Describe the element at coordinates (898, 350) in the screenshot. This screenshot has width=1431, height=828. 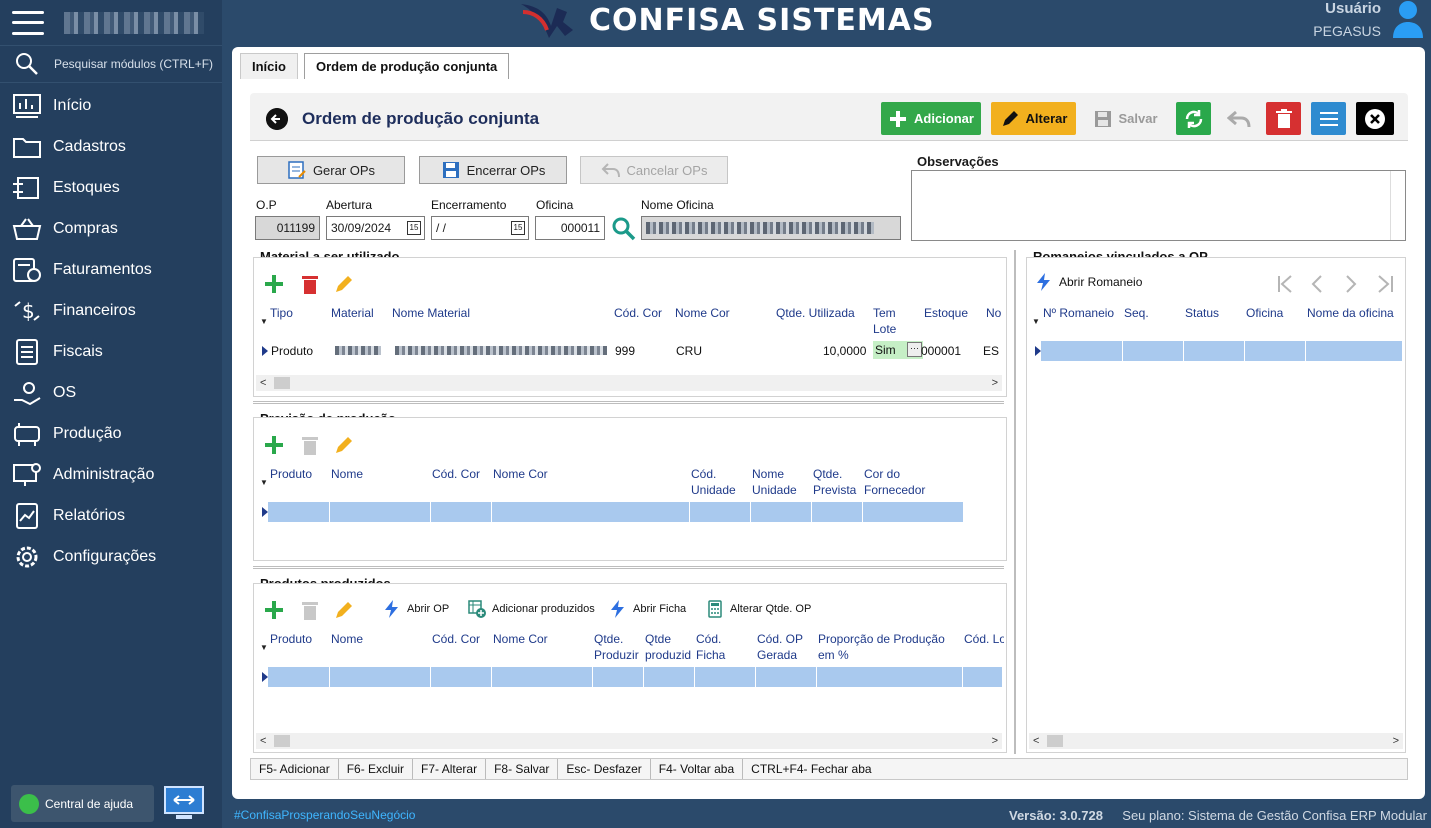
I see `cell-tem-lote: Sim ···` at that location.